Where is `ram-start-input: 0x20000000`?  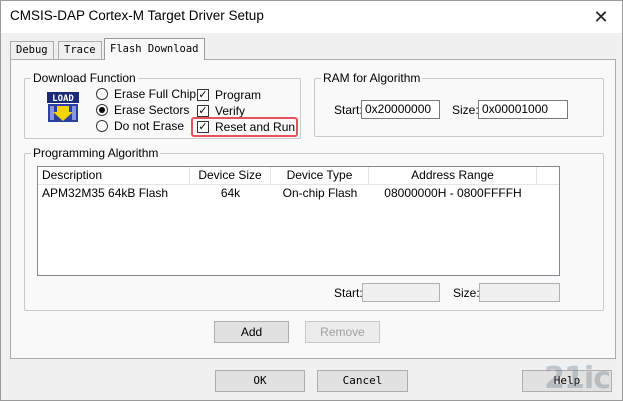 ram-start-input: 0x20000000 is located at coordinates (400, 109).